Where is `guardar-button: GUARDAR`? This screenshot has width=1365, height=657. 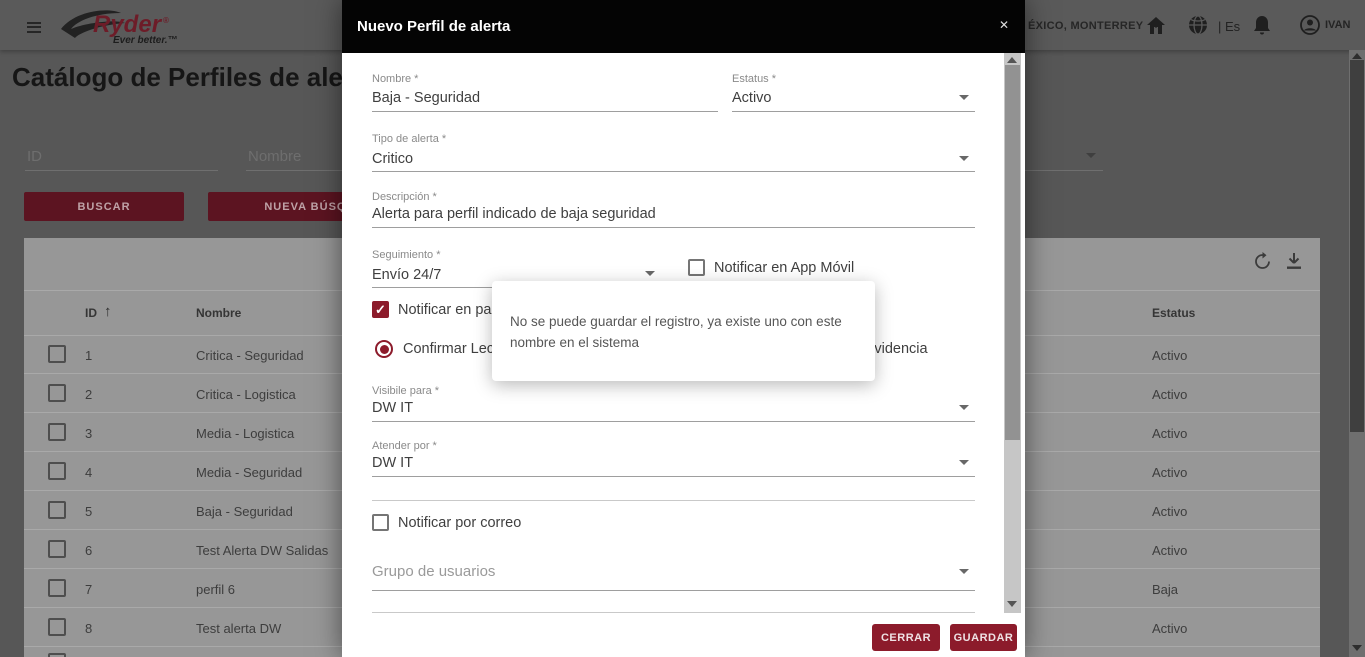
guardar-button: GUARDAR is located at coordinates (983, 637).